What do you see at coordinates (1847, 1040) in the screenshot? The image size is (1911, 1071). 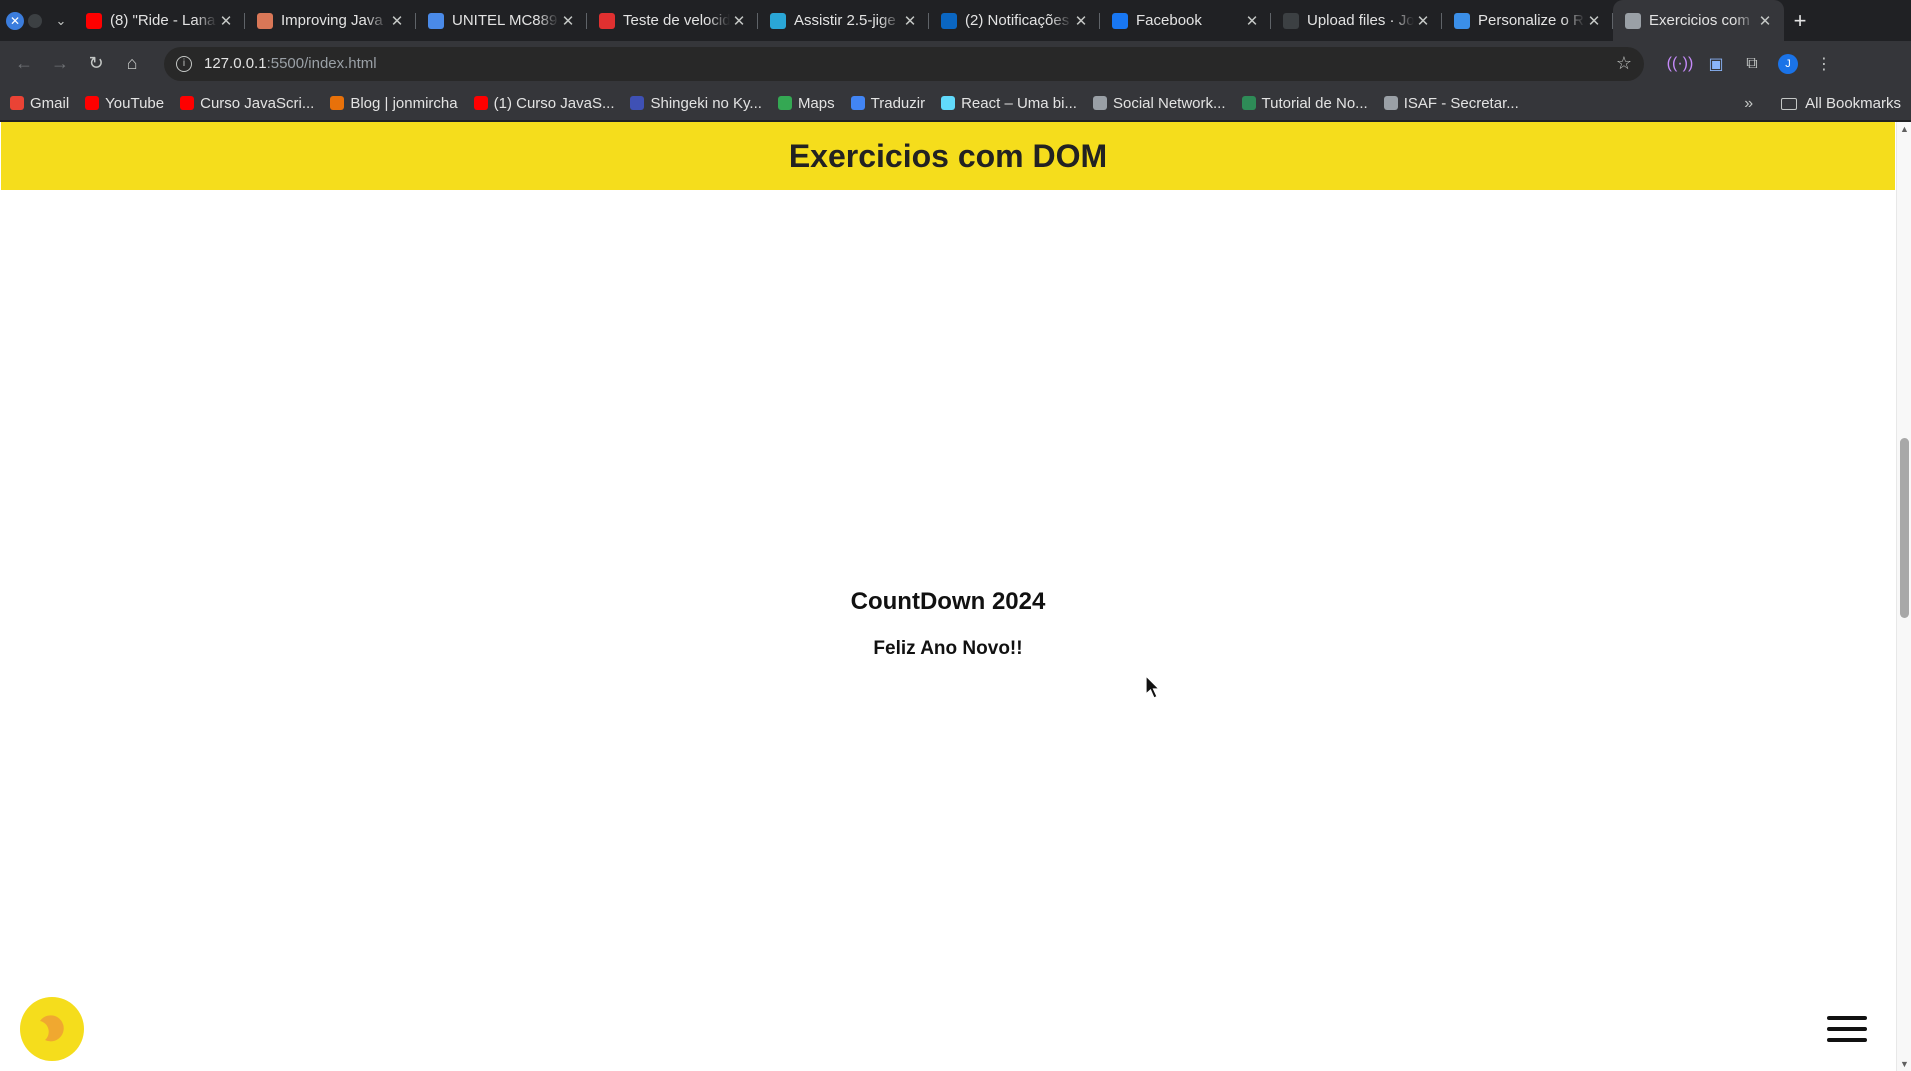 I see `hamburger-line` at bounding box center [1847, 1040].